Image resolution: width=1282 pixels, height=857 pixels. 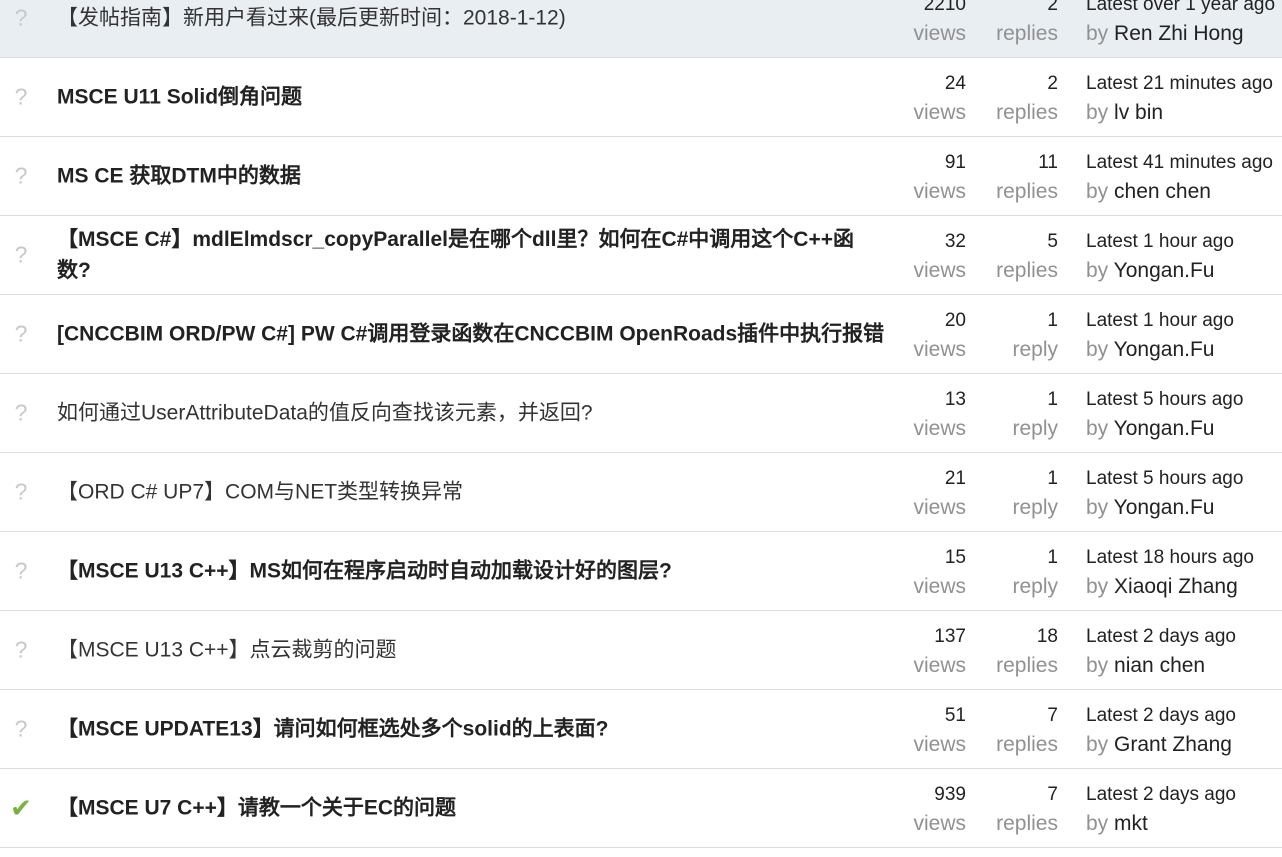 I want to click on views-count: 137, so click(x=950, y=636).